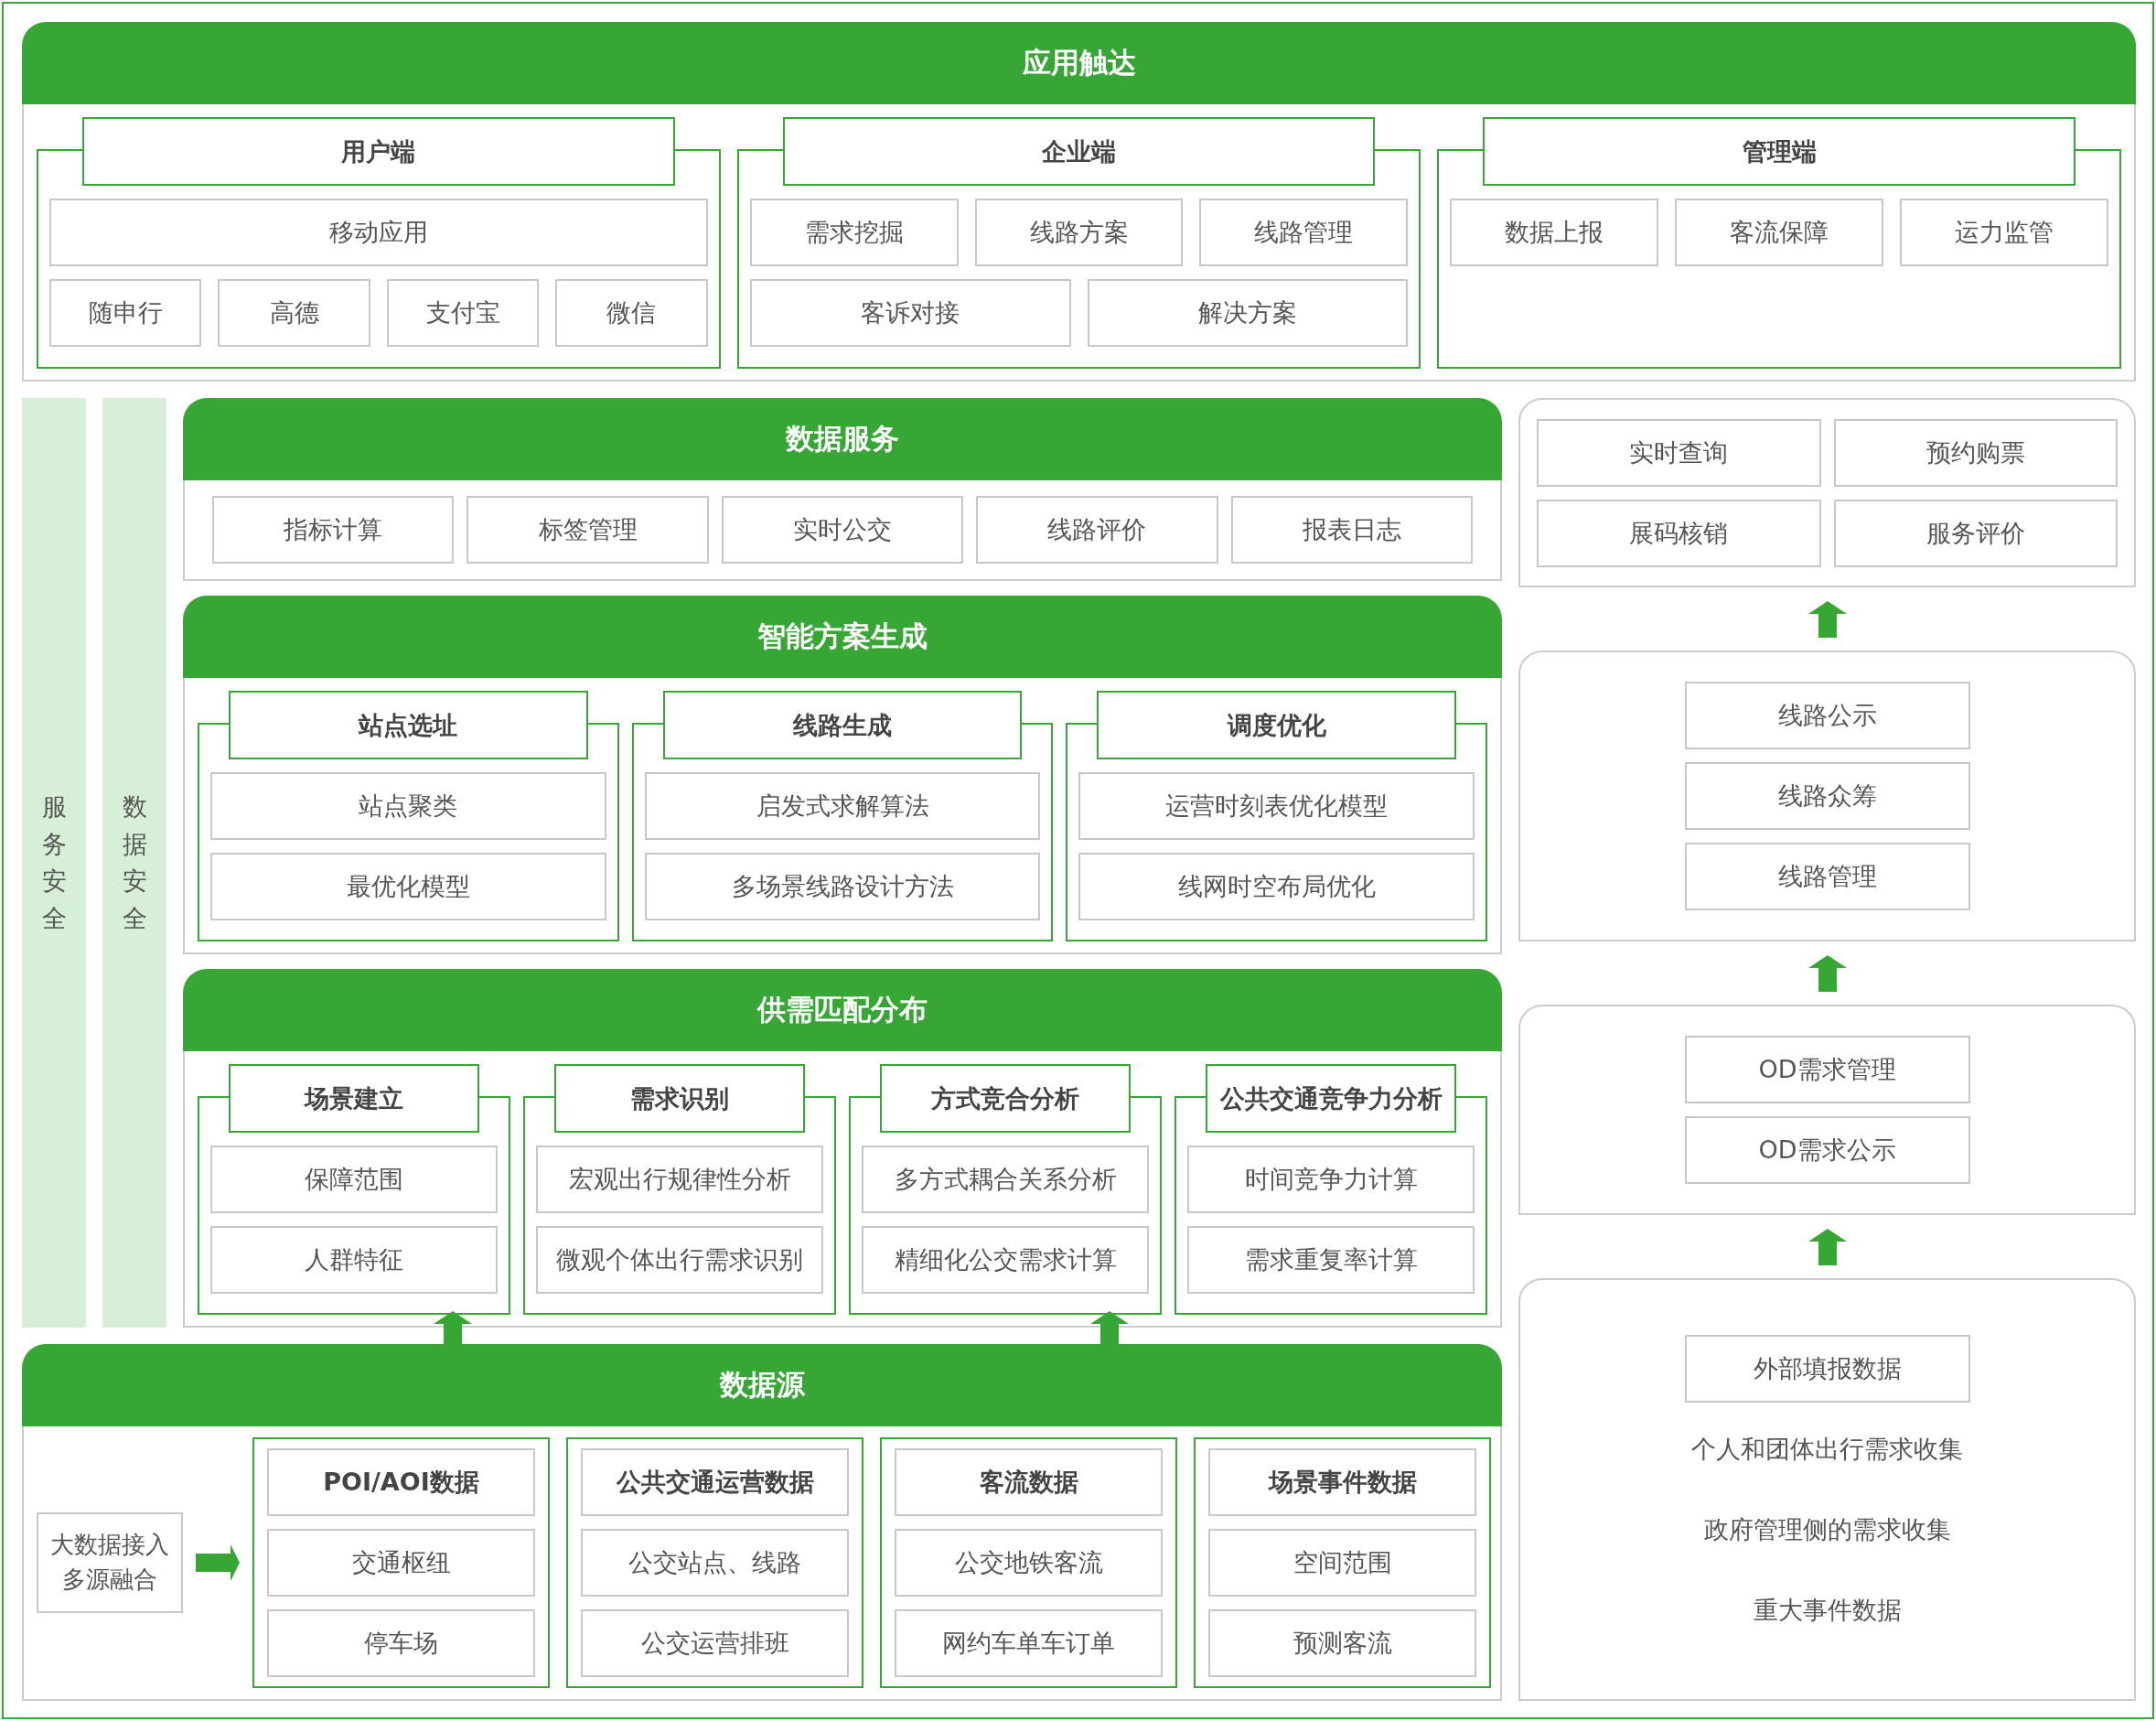 This screenshot has width=2156, height=1721. Describe the element at coordinates (463, 313) in the screenshot. I see `module-box: 支付宝` at that location.